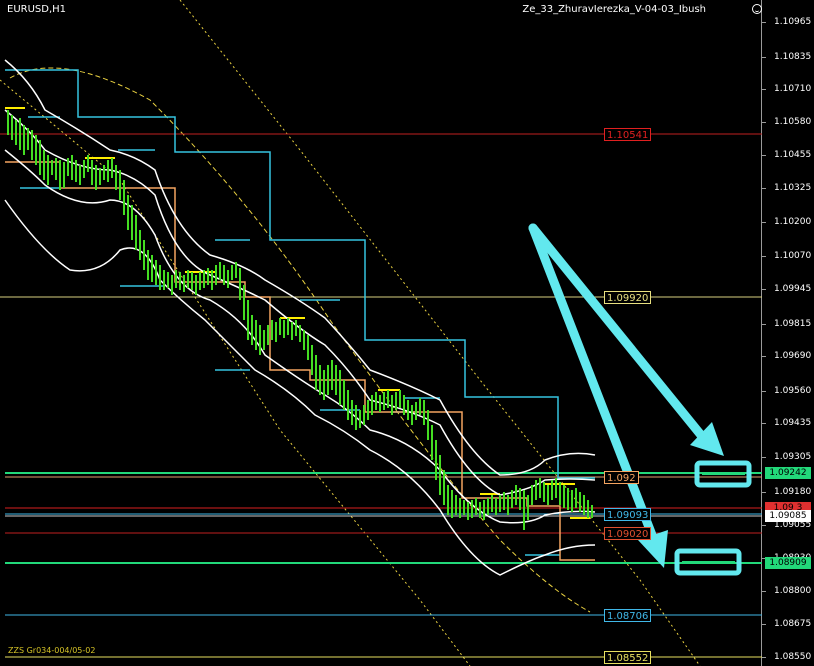  I want to click on price-tick-label: 1.09305, so click(793, 457).